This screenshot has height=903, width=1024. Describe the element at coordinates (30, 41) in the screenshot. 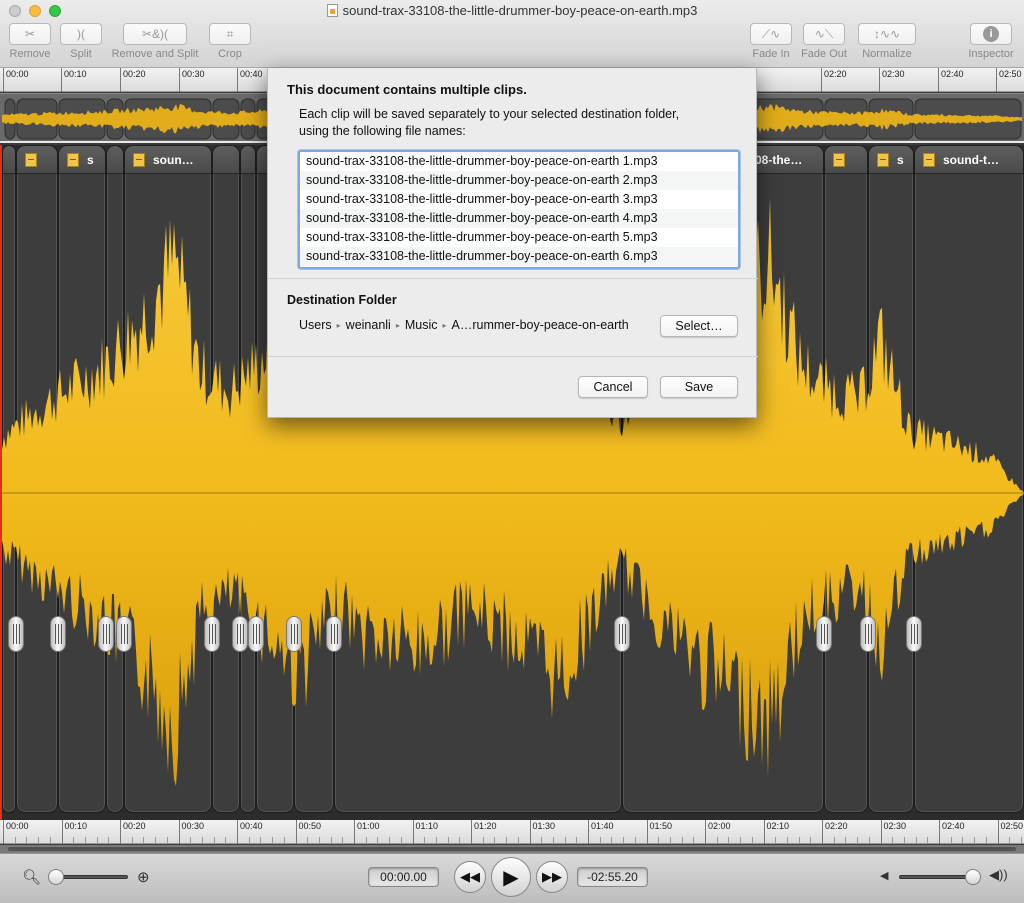

I see `remove-button: ✂ Remove` at that location.